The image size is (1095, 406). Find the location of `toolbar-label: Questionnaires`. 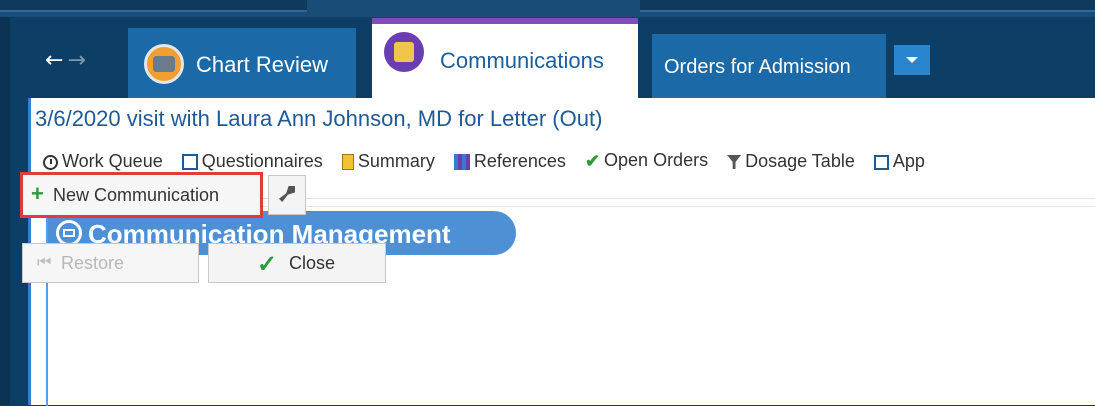

toolbar-label: Questionnaires is located at coordinates (262, 160).